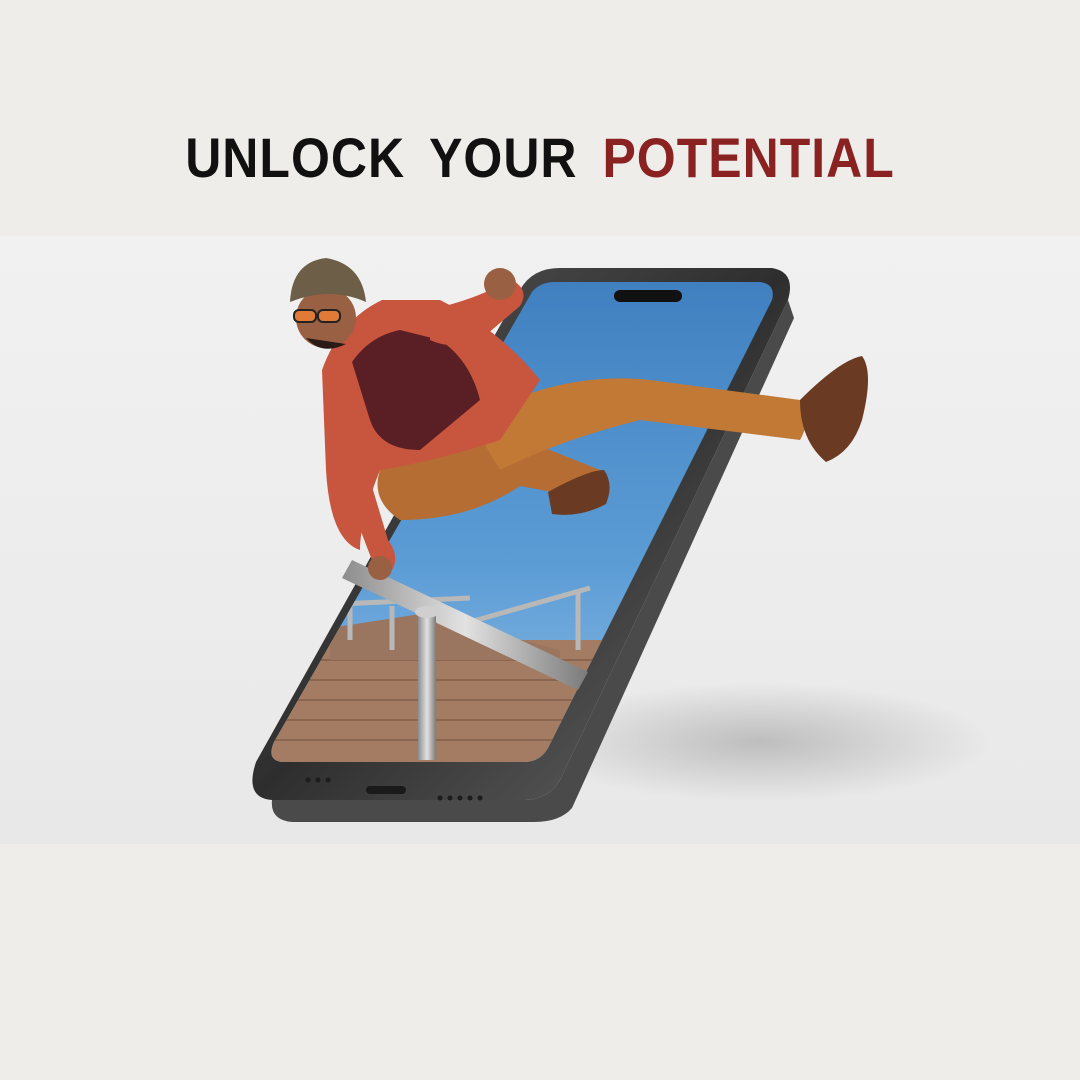 Image resolution: width=1080 pixels, height=1080 pixels. What do you see at coordinates (295, 158) in the screenshot?
I see `headline-word-unlock: UNLOCK` at bounding box center [295, 158].